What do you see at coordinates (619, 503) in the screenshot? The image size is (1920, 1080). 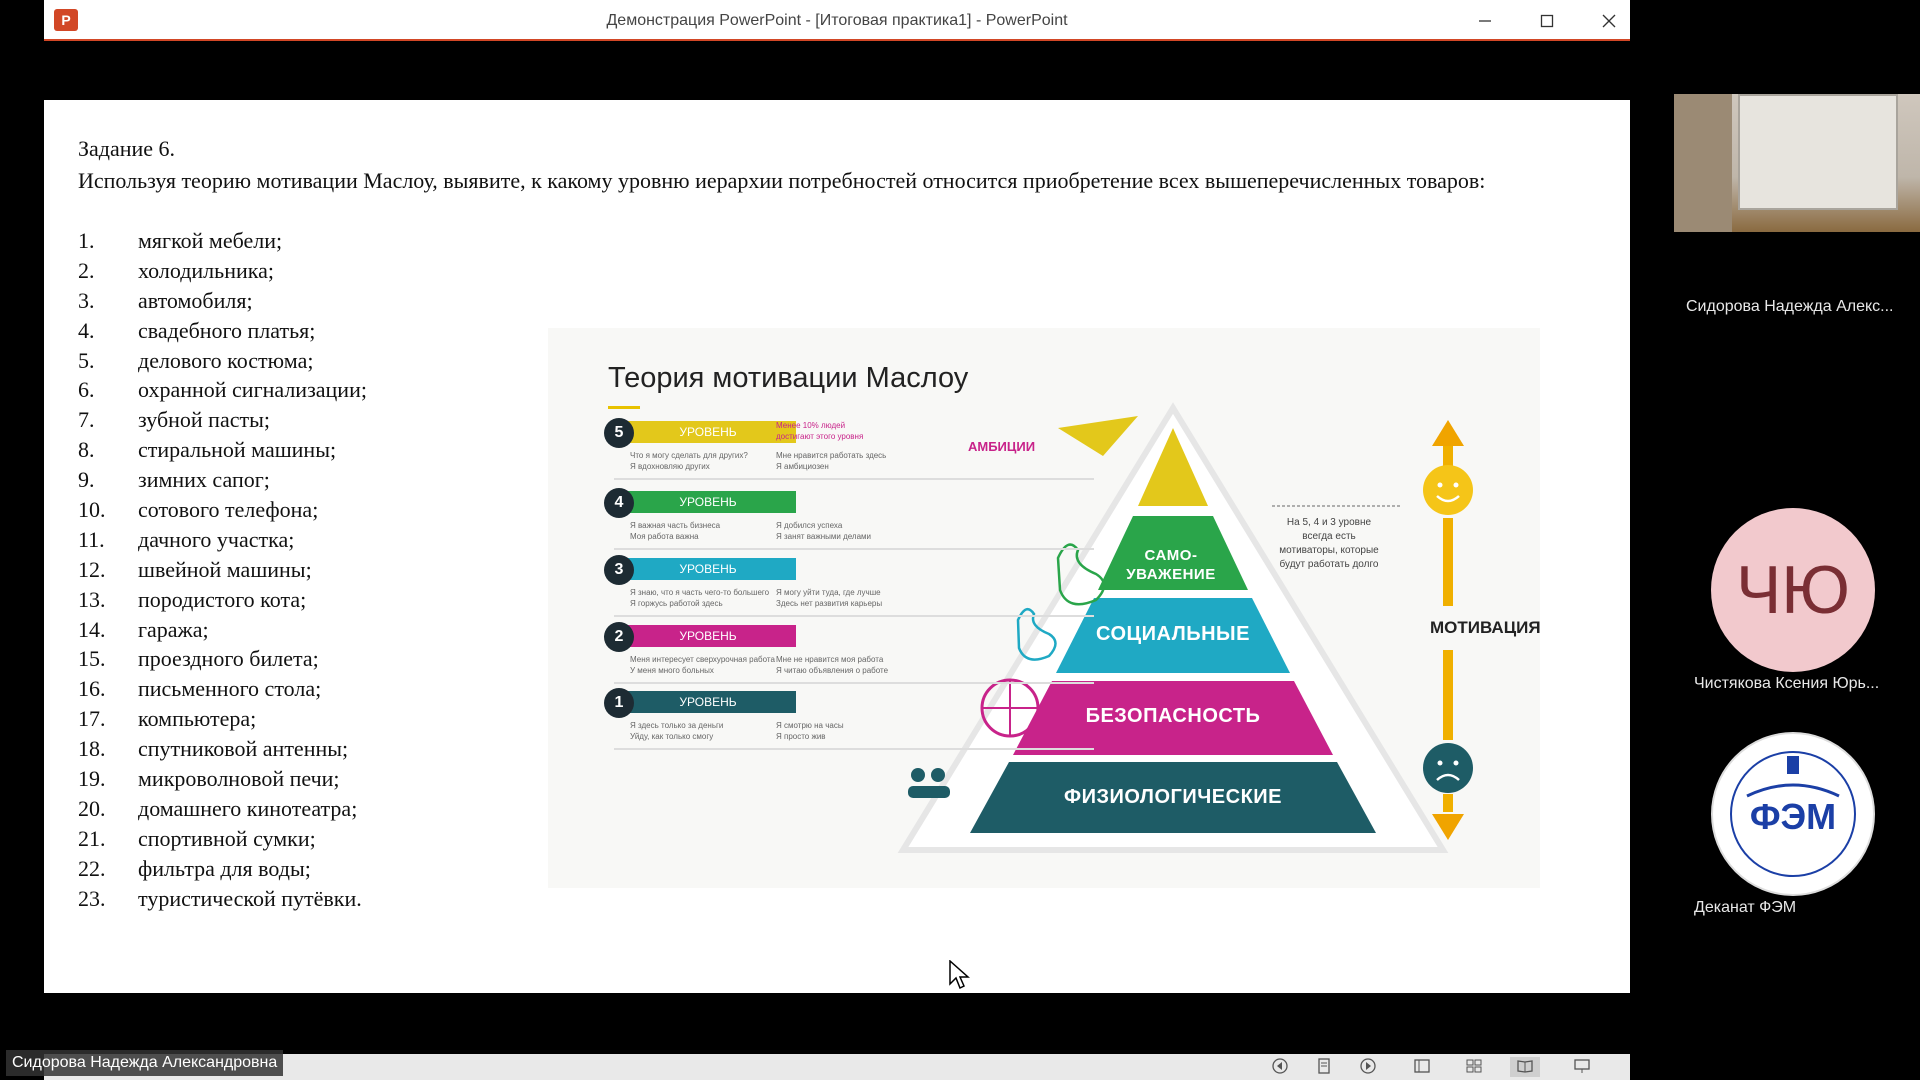 I see `level-number-badge: 4` at bounding box center [619, 503].